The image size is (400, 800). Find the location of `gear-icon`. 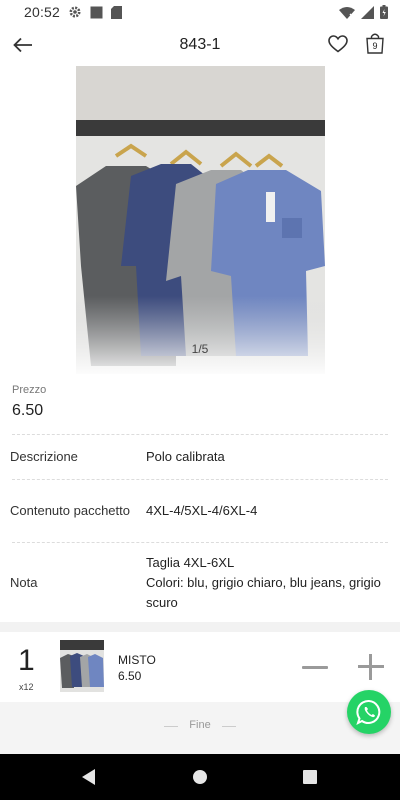

gear-icon is located at coordinates (75, 12).